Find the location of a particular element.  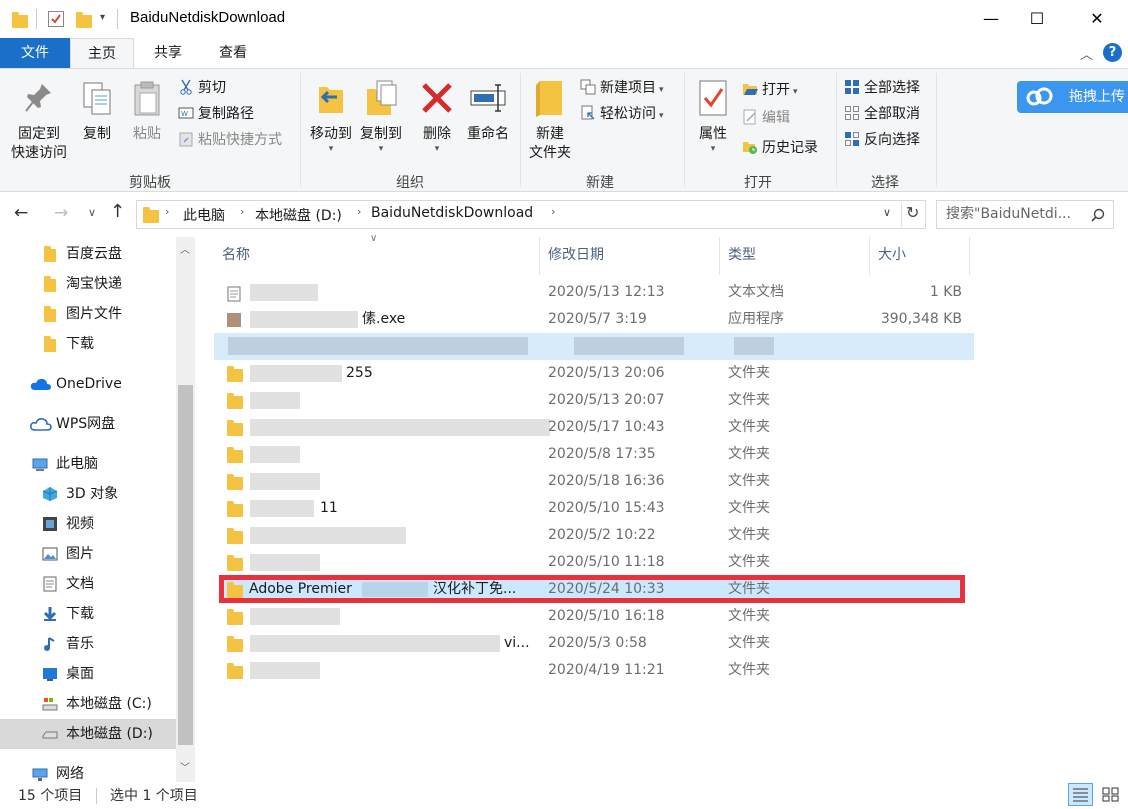

file-row: 2020/5/8 17:35 文件夹 is located at coordinates (592, 454).